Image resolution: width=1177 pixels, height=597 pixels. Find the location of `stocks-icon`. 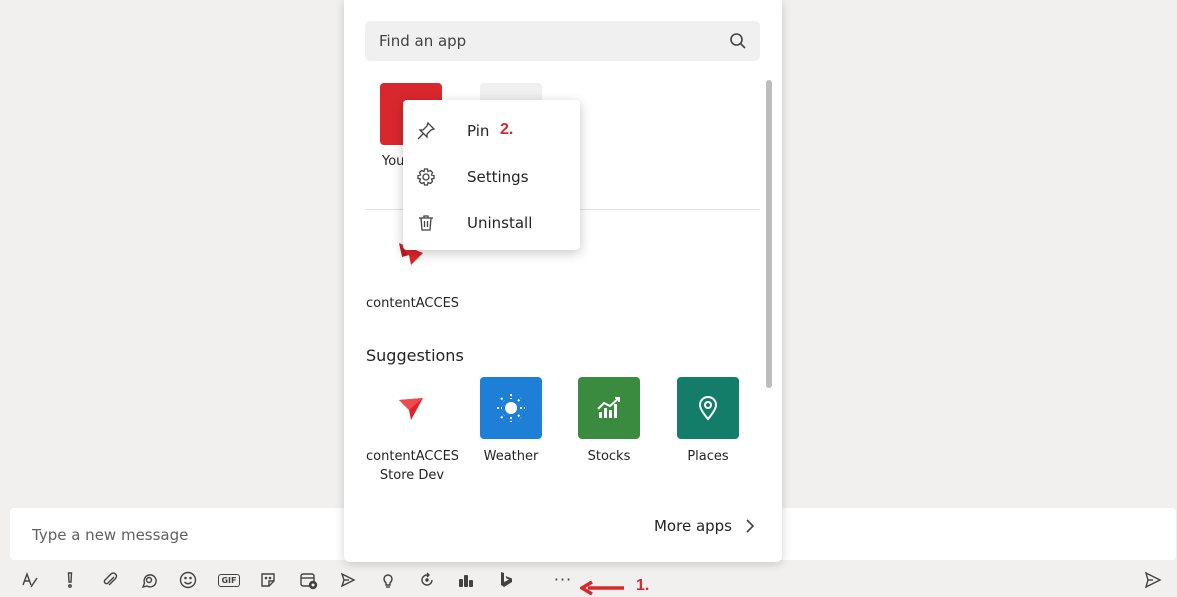

stocks-icon is located at coordinates (466, 580).